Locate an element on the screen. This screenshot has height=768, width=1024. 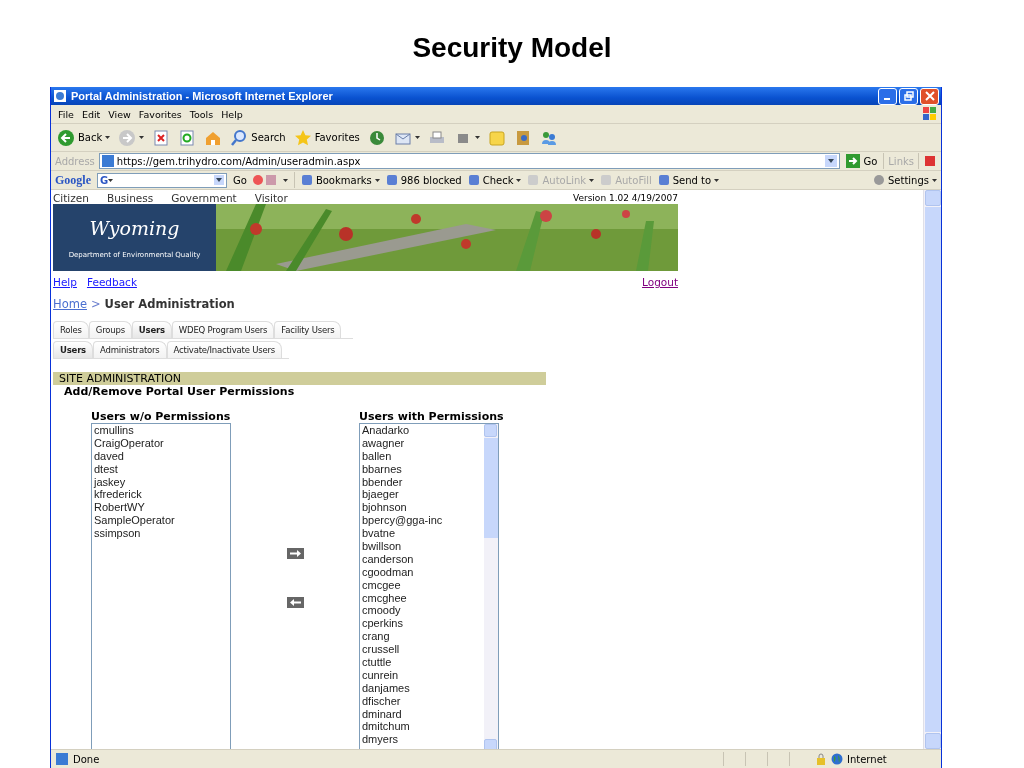
window-title: Portal Administration - Microsoft Internet Explorer is located at coordinates (202, 96).